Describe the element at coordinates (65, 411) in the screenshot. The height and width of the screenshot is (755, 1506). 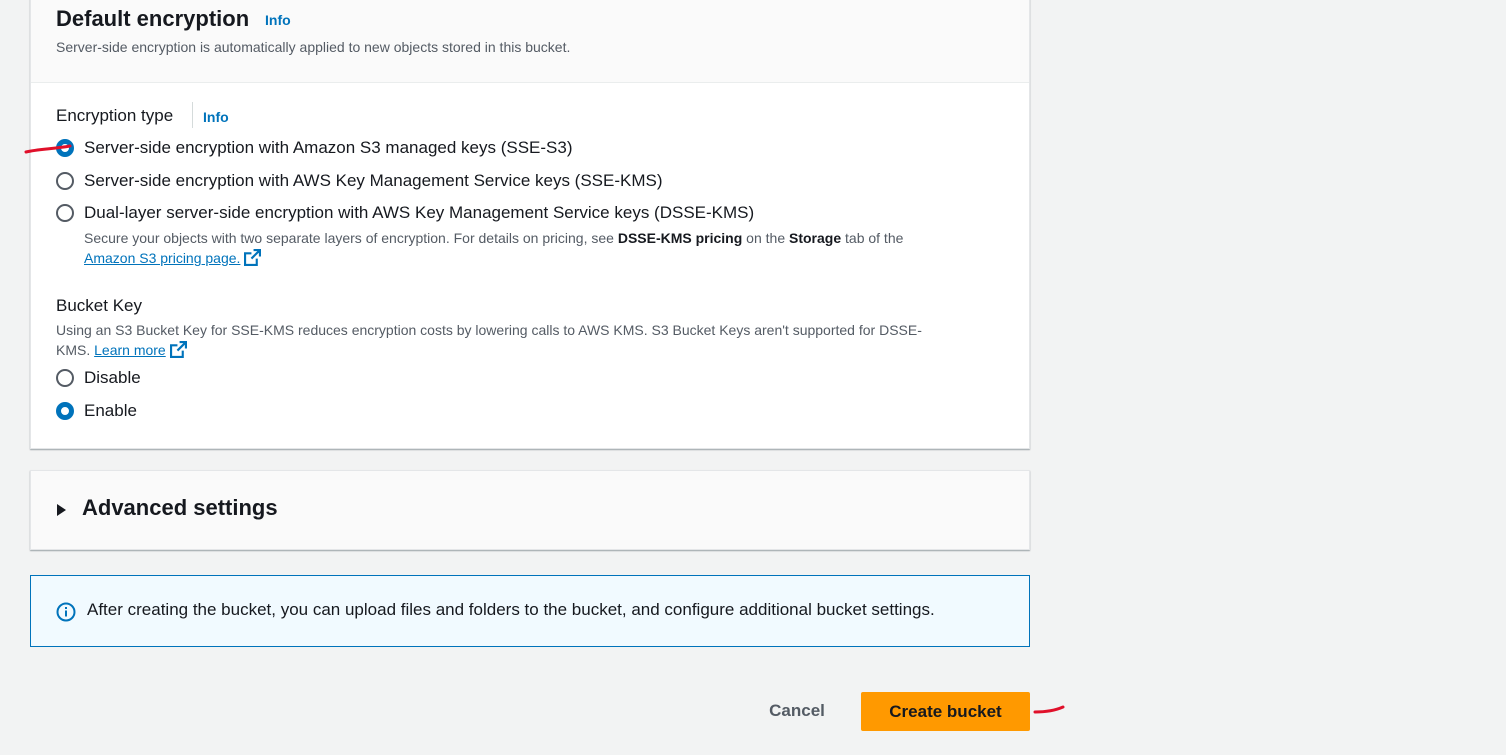
I see `radio-button-checked` at that location.